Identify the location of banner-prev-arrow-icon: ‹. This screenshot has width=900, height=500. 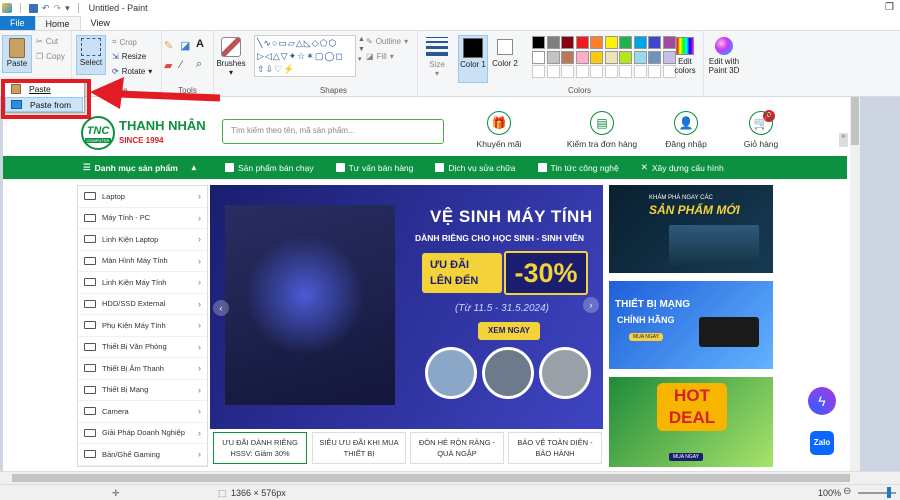
(221, 308).